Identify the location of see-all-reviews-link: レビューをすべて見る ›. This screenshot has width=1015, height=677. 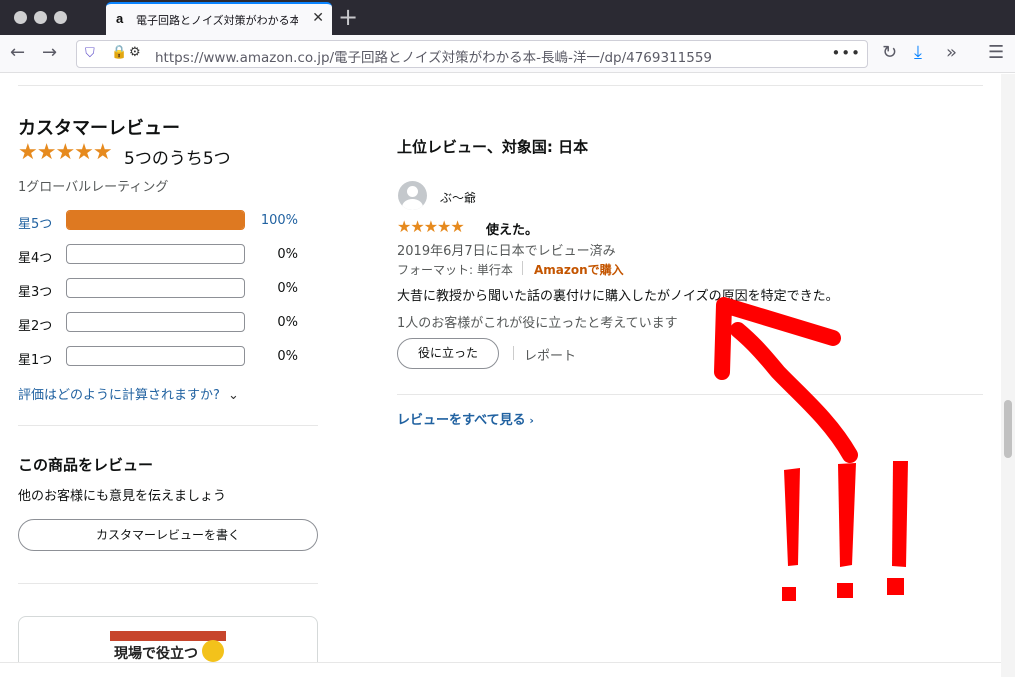
(465, 418).